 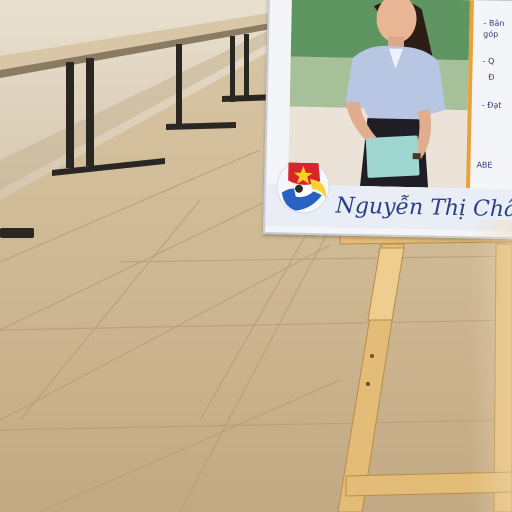 I want to click on side-line: góp, so click(x=491, y=34).